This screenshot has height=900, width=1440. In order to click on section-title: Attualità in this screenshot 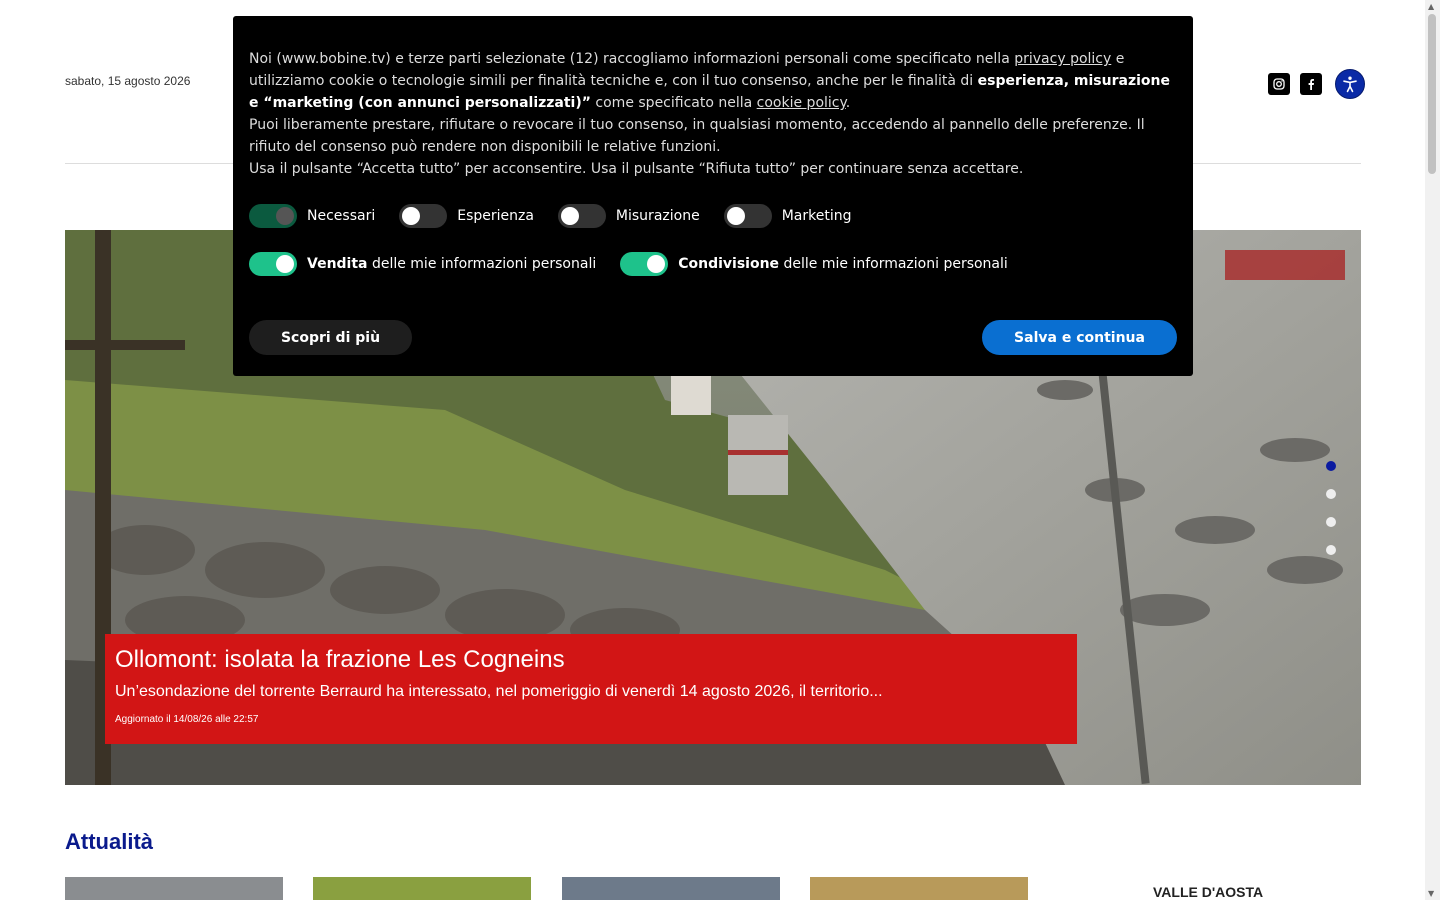, I will do `click(109, 842)`.